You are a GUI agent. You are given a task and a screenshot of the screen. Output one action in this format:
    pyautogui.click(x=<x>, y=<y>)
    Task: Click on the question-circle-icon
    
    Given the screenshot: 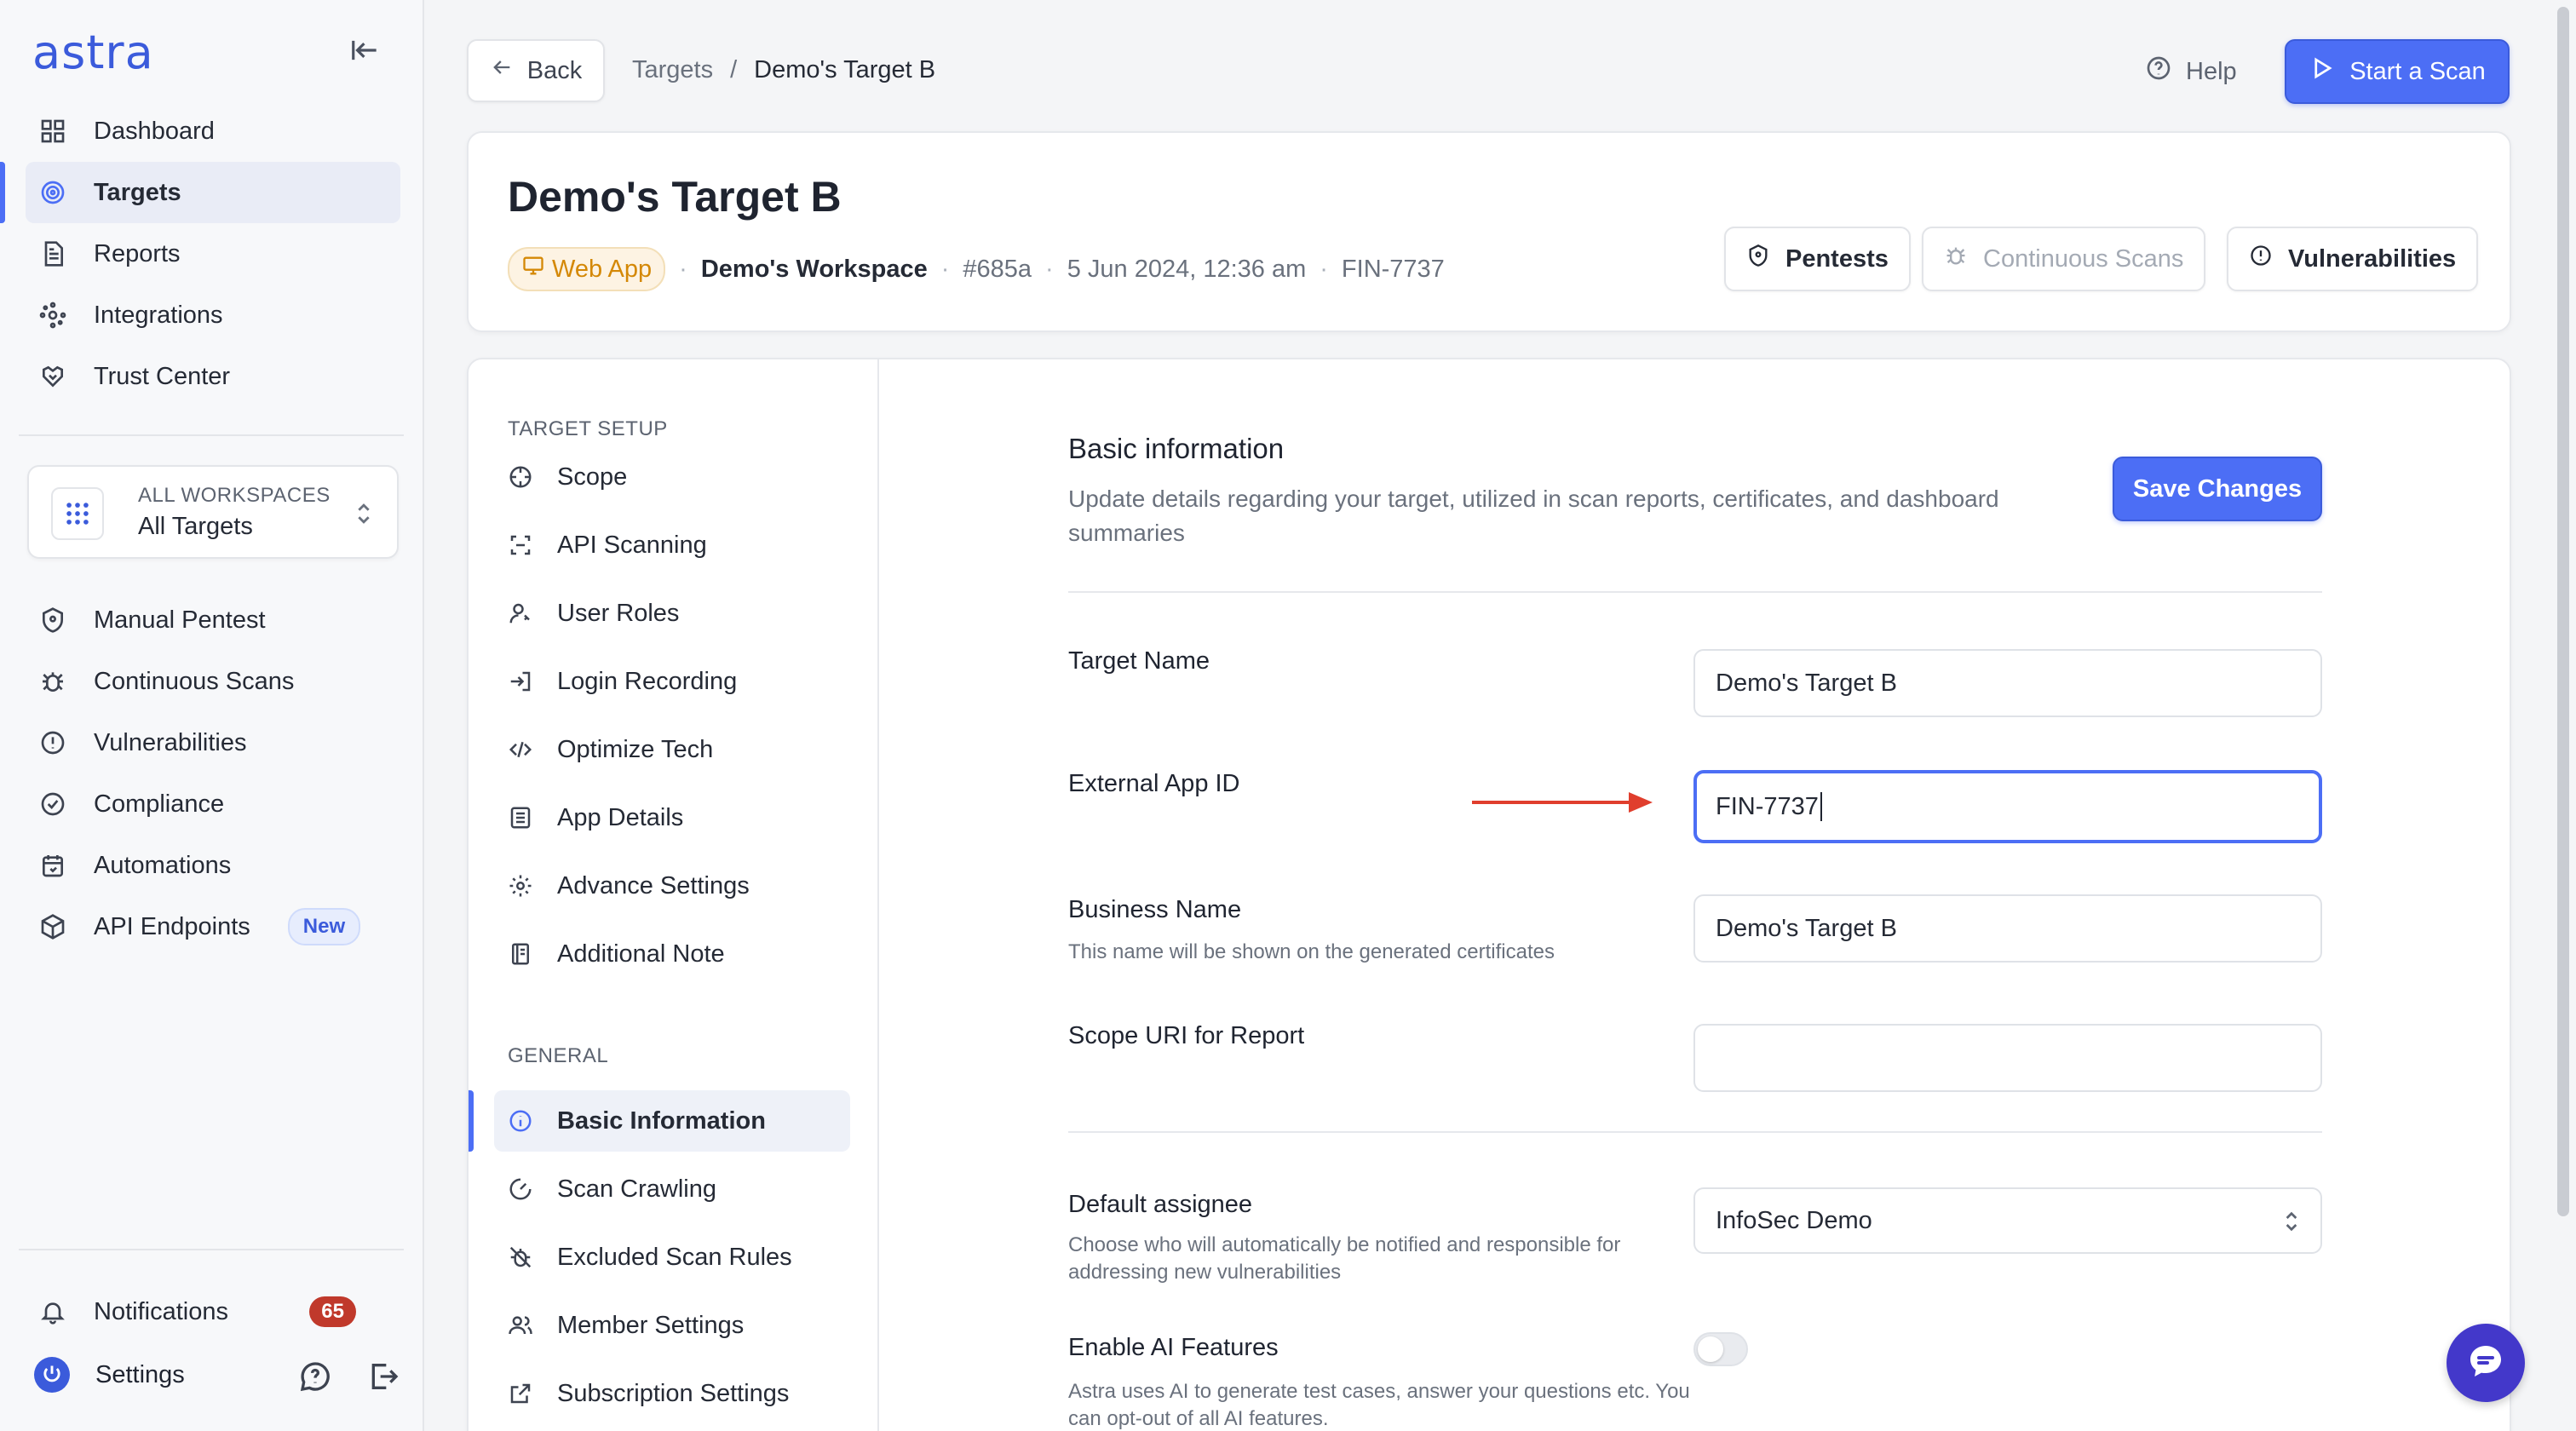 What is the action you would take?
    pyautogui.click(x=2159, y=72)
    